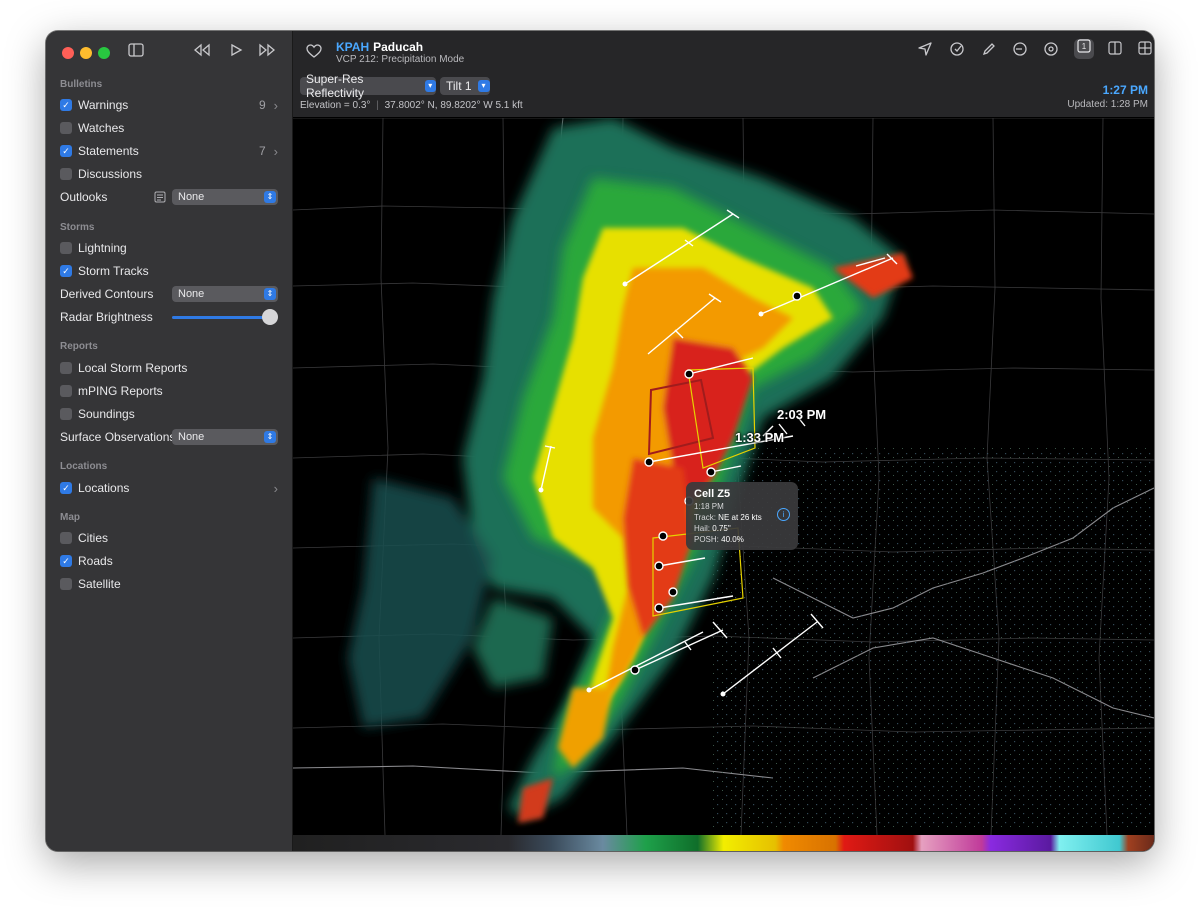 This screenshot has height=912, width=1200. What do you see at coordinates (81, 84) in the screenshot?
I see `section-bulletins: Bulletins` at bounding box center [81, 84].